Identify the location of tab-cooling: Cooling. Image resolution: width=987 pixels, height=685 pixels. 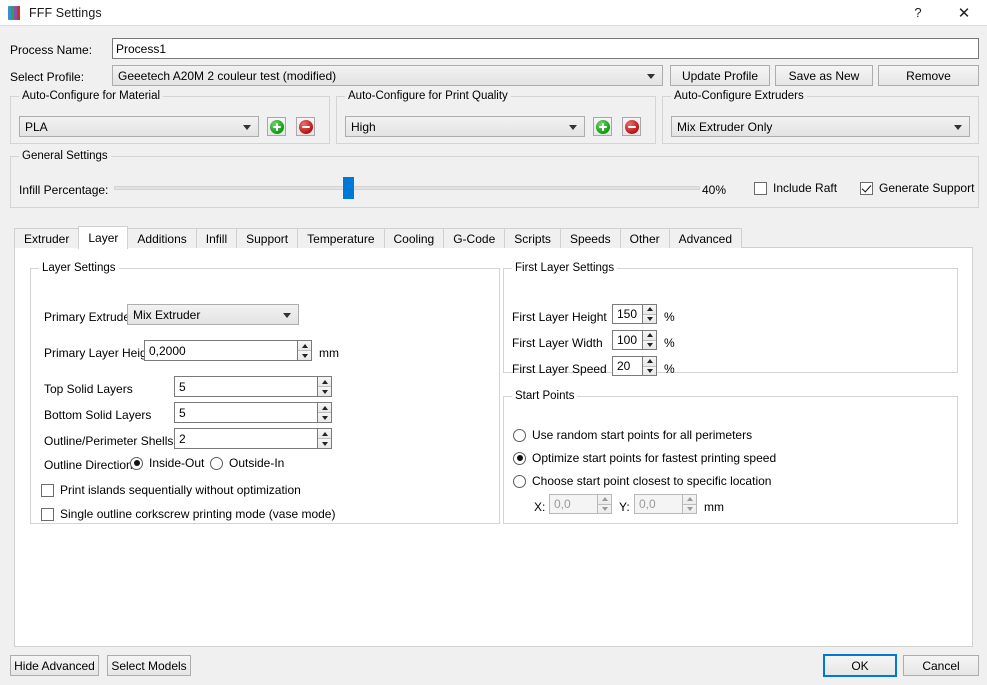
(414, 238).